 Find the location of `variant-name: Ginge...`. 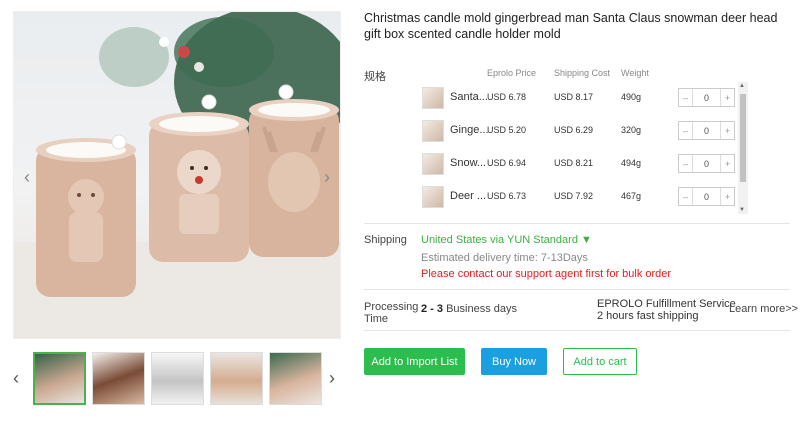

variant-name: Ginge... is located at coordinates (469, 130).